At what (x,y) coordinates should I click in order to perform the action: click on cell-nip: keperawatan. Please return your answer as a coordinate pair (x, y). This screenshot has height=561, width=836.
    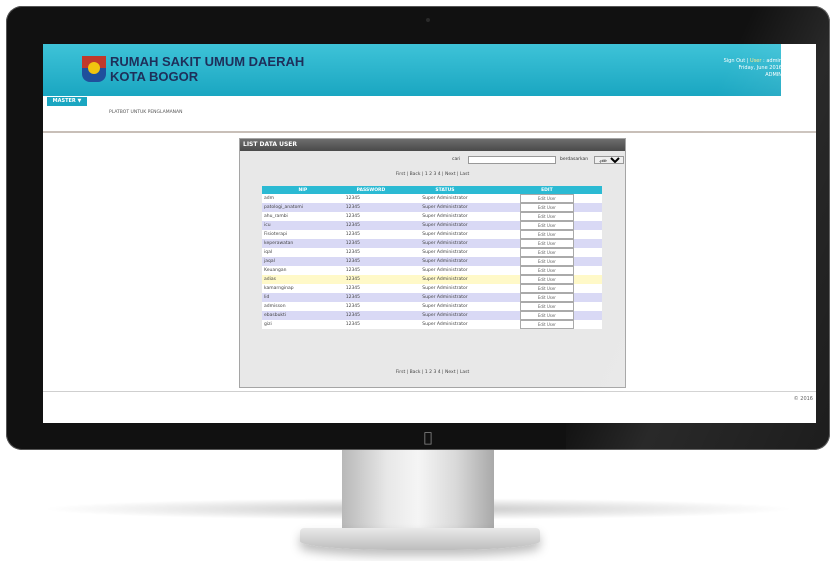
    Looking at the image, I should click on (303, 243).